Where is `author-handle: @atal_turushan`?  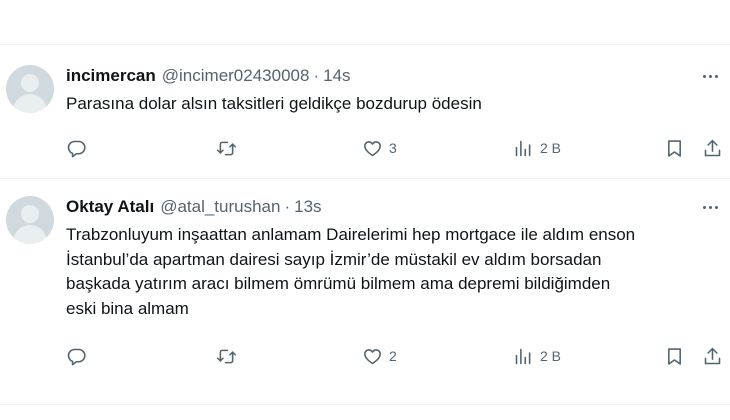
author-handle: @atal_turushan is located at coordinates (220, 207).